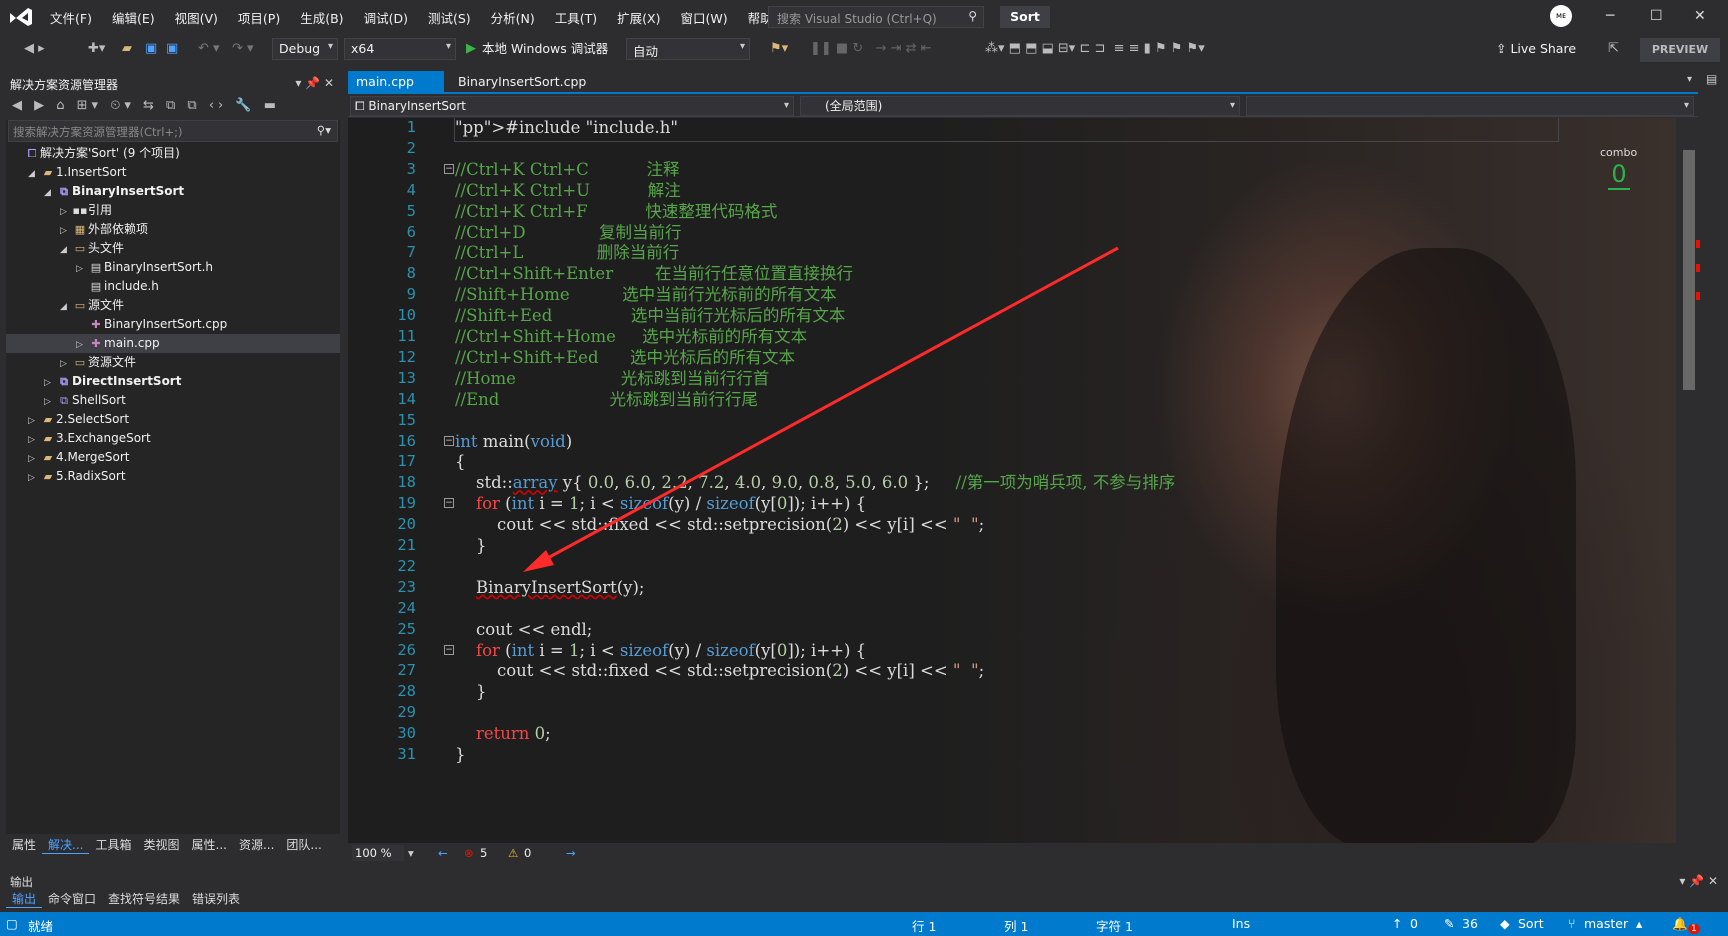  Describe the element at coordinates (567, 169) in the screenshot. I see `code-line: //Ctrl+K Ctrl+C 注释` at that location.